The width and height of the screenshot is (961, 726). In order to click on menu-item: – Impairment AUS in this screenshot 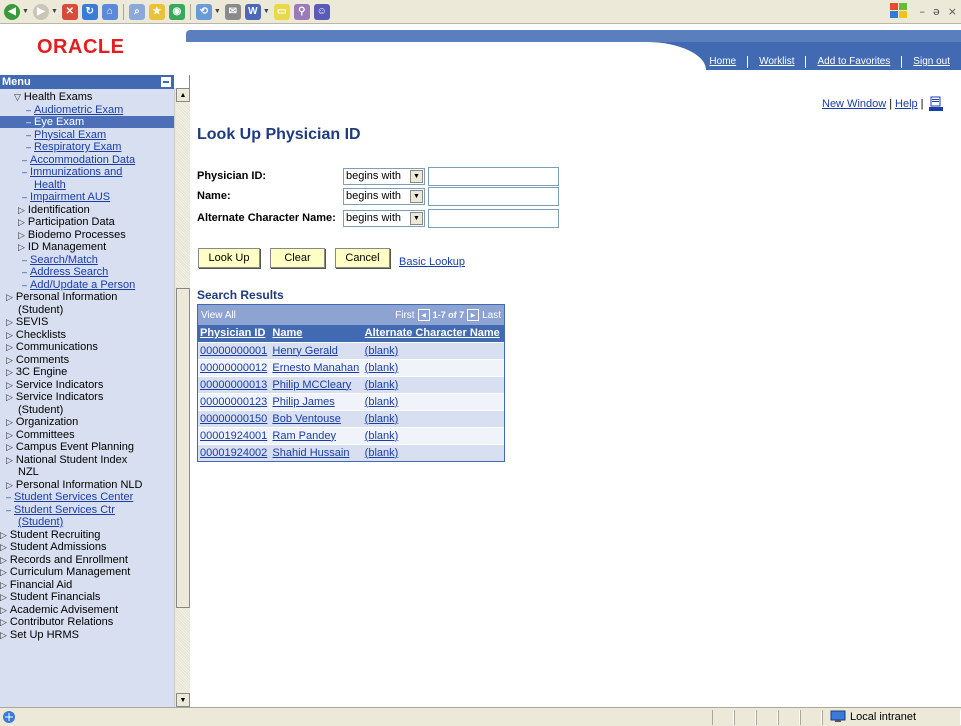, I will do `click(66, 197)`.